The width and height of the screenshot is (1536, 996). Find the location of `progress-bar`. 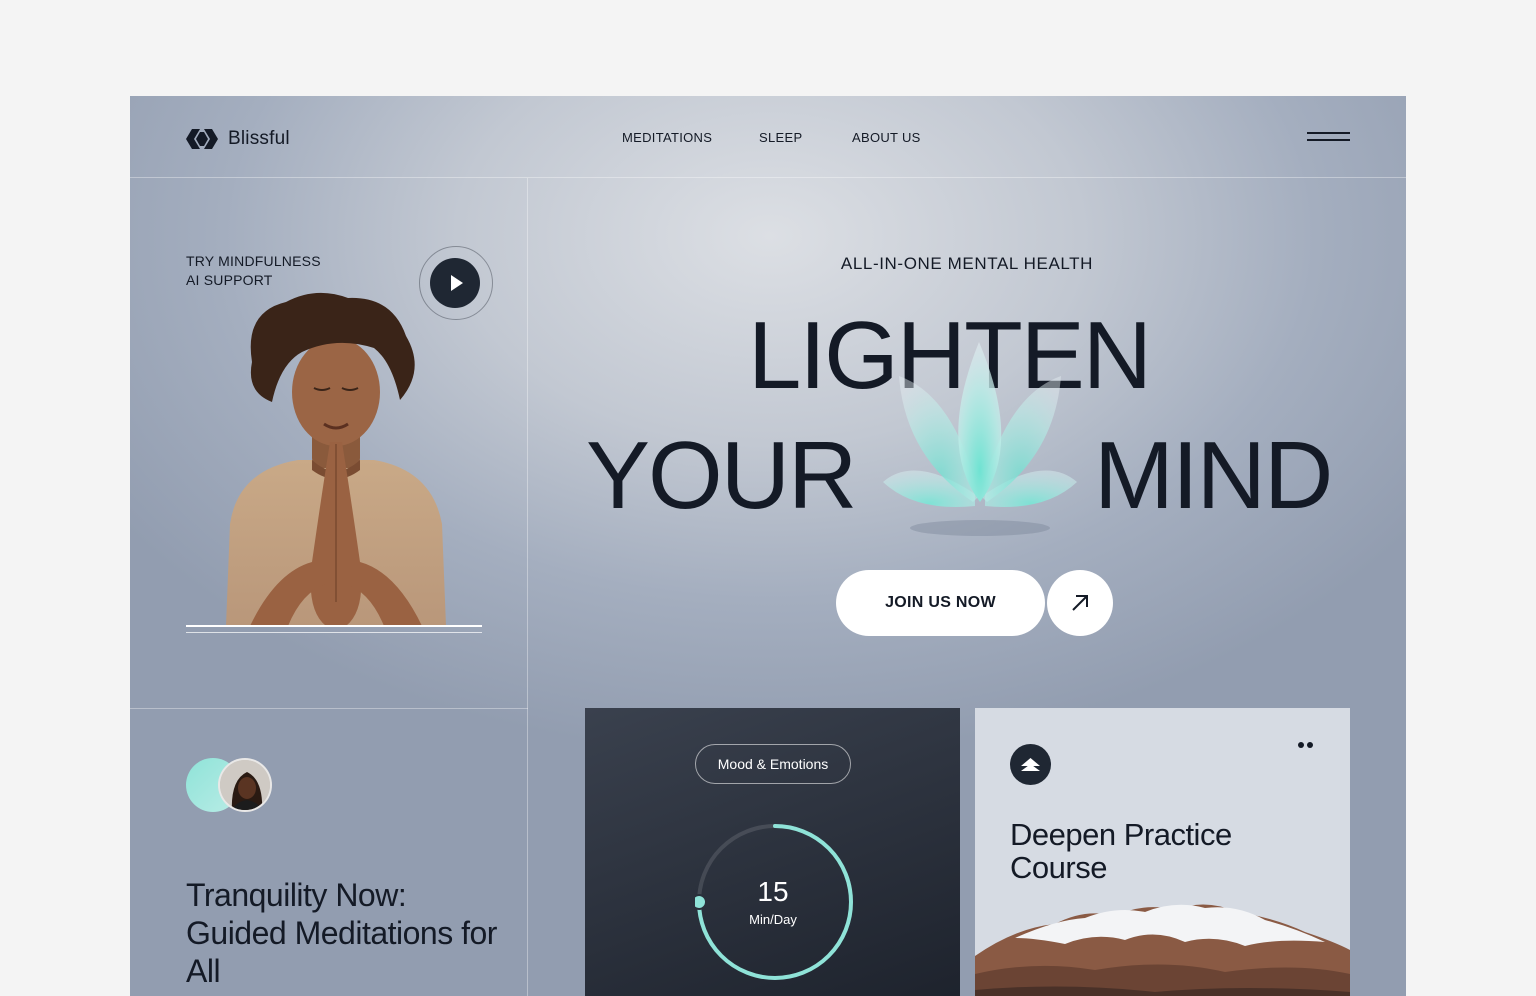

progress-bar is located at coordinates (334, 626).